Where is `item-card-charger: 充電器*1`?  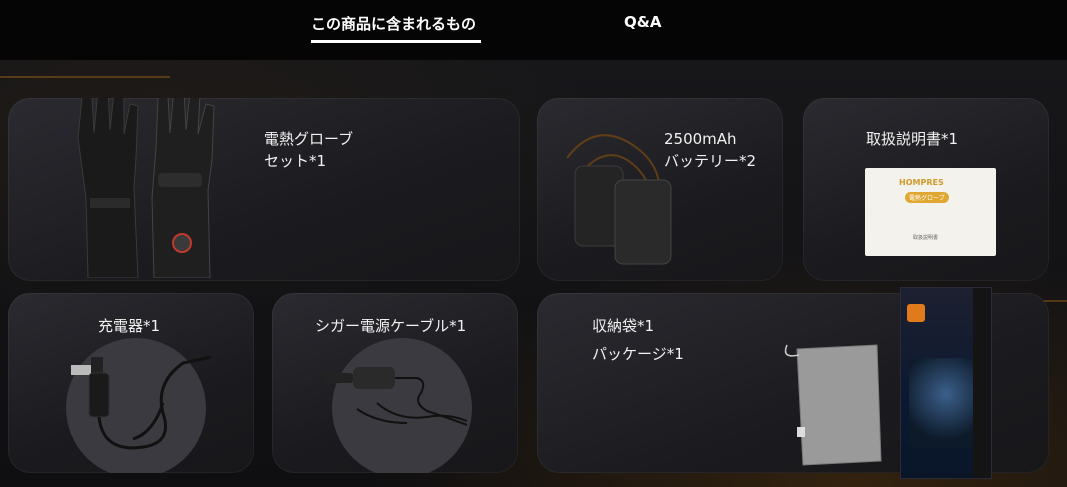
item-card-charger: 充電器*1 is located at coordinates (131, 383).